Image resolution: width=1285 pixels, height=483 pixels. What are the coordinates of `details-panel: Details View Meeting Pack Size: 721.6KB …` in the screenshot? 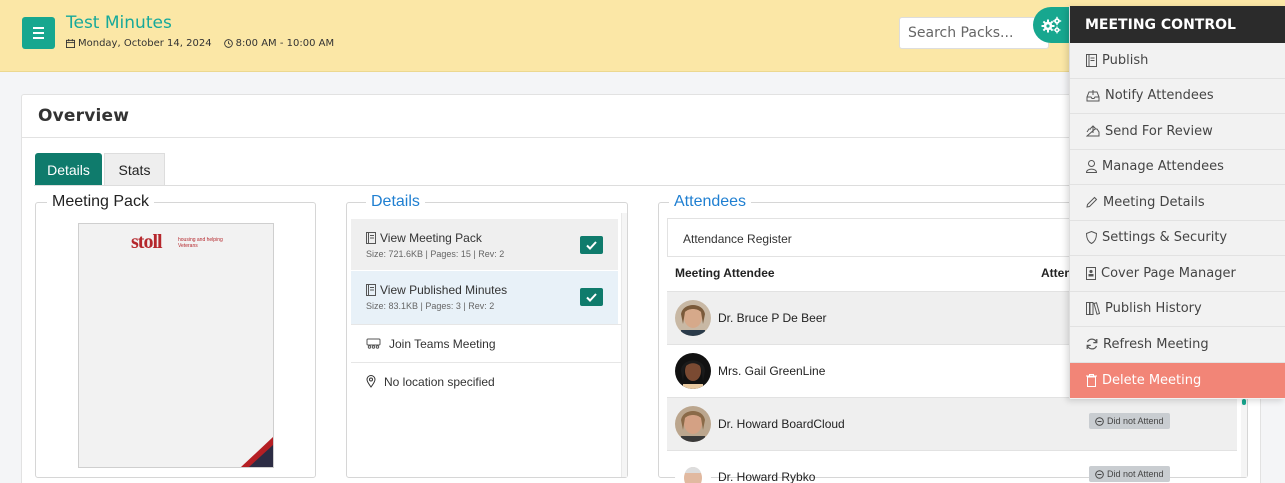 It's located at (487, 335).